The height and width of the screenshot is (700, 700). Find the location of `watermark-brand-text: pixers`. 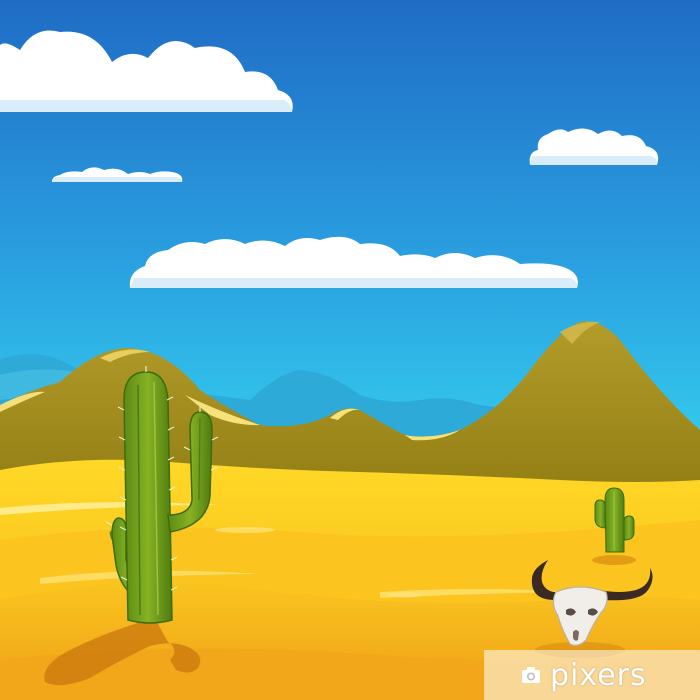

watermark-brand-text: pixers is located at coordinates (598, 675).